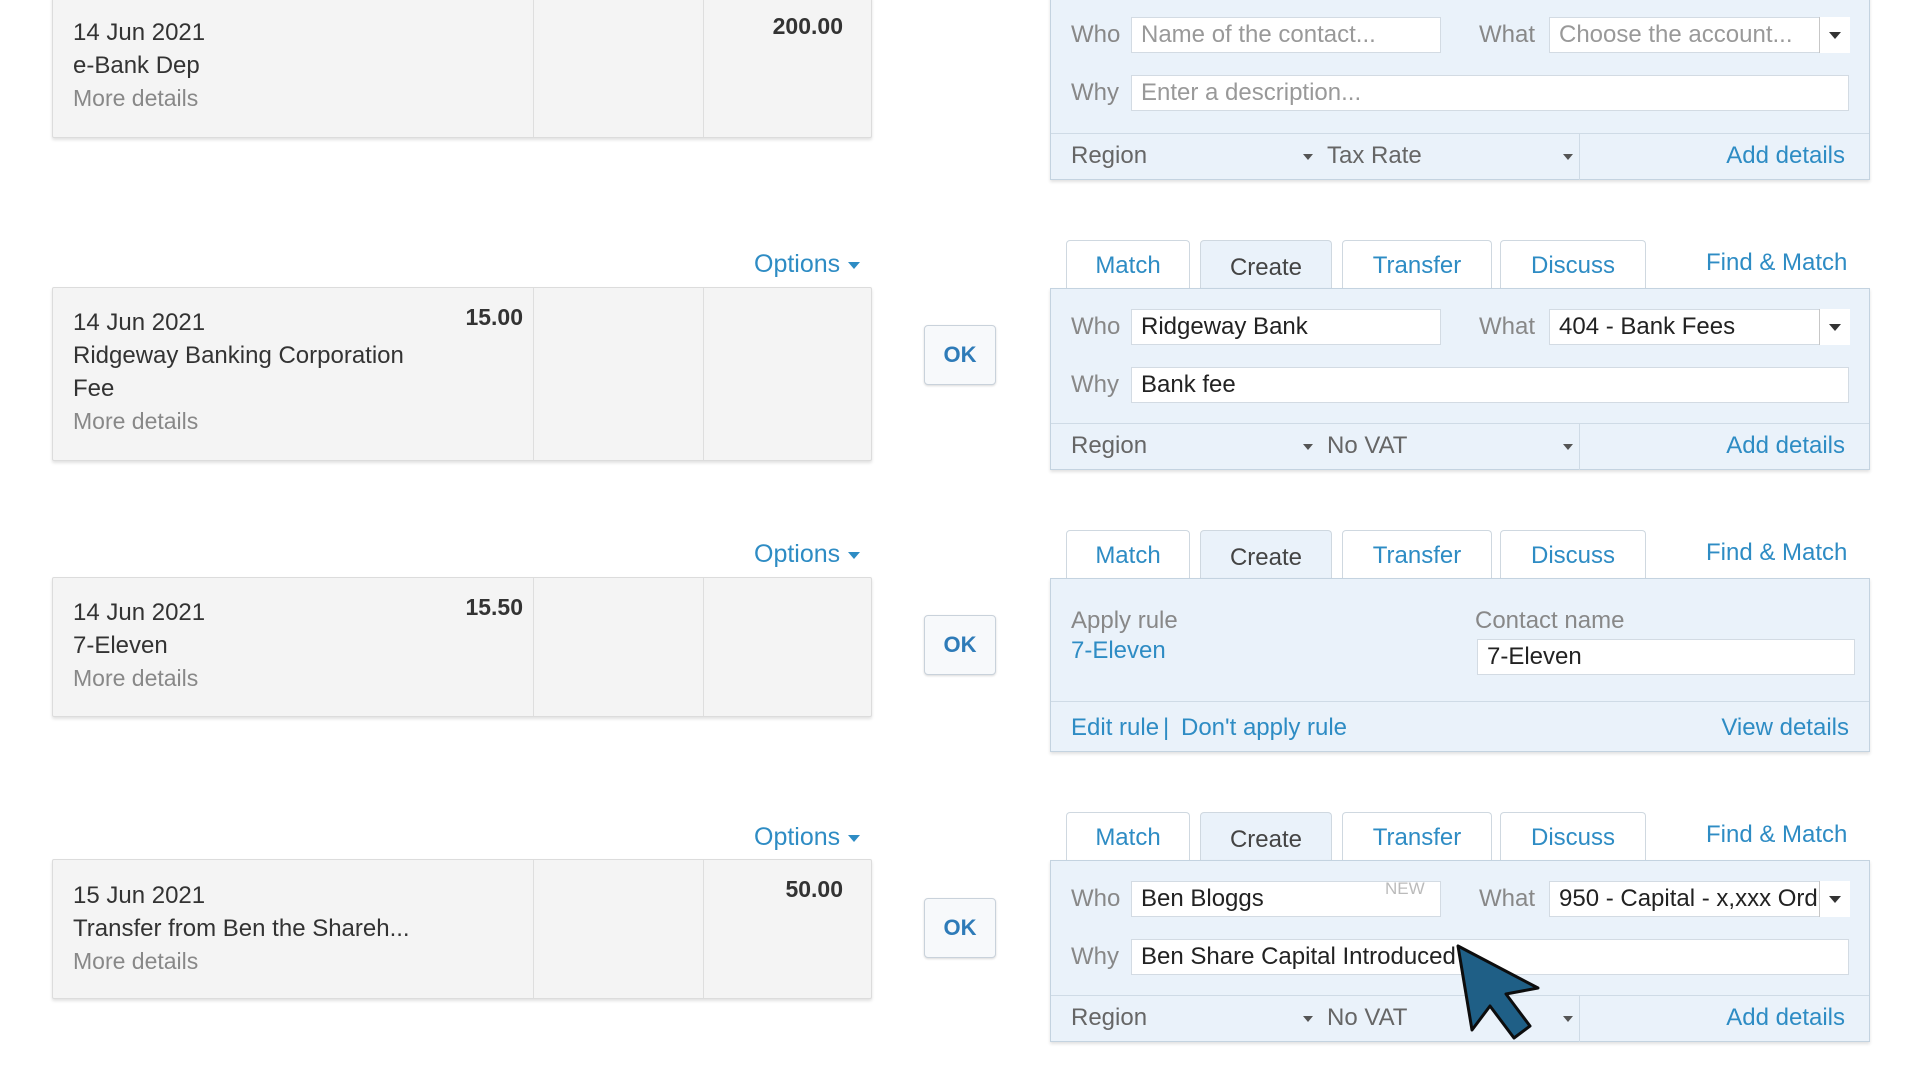 The width and height of the screenshot is (1920, 1080). What do you see at coordinates (494, 607) in the screenshot?
I see `spent-amount: 15.50` at bounding box center [494, 607].